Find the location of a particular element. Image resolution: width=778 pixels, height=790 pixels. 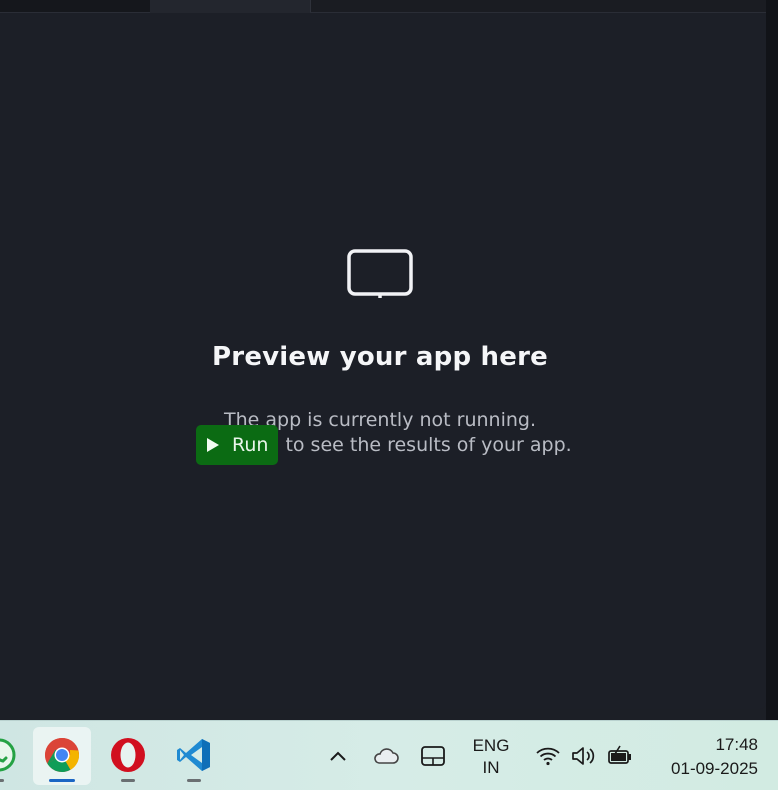

cloud-icon is located at coordinates (386, 756).